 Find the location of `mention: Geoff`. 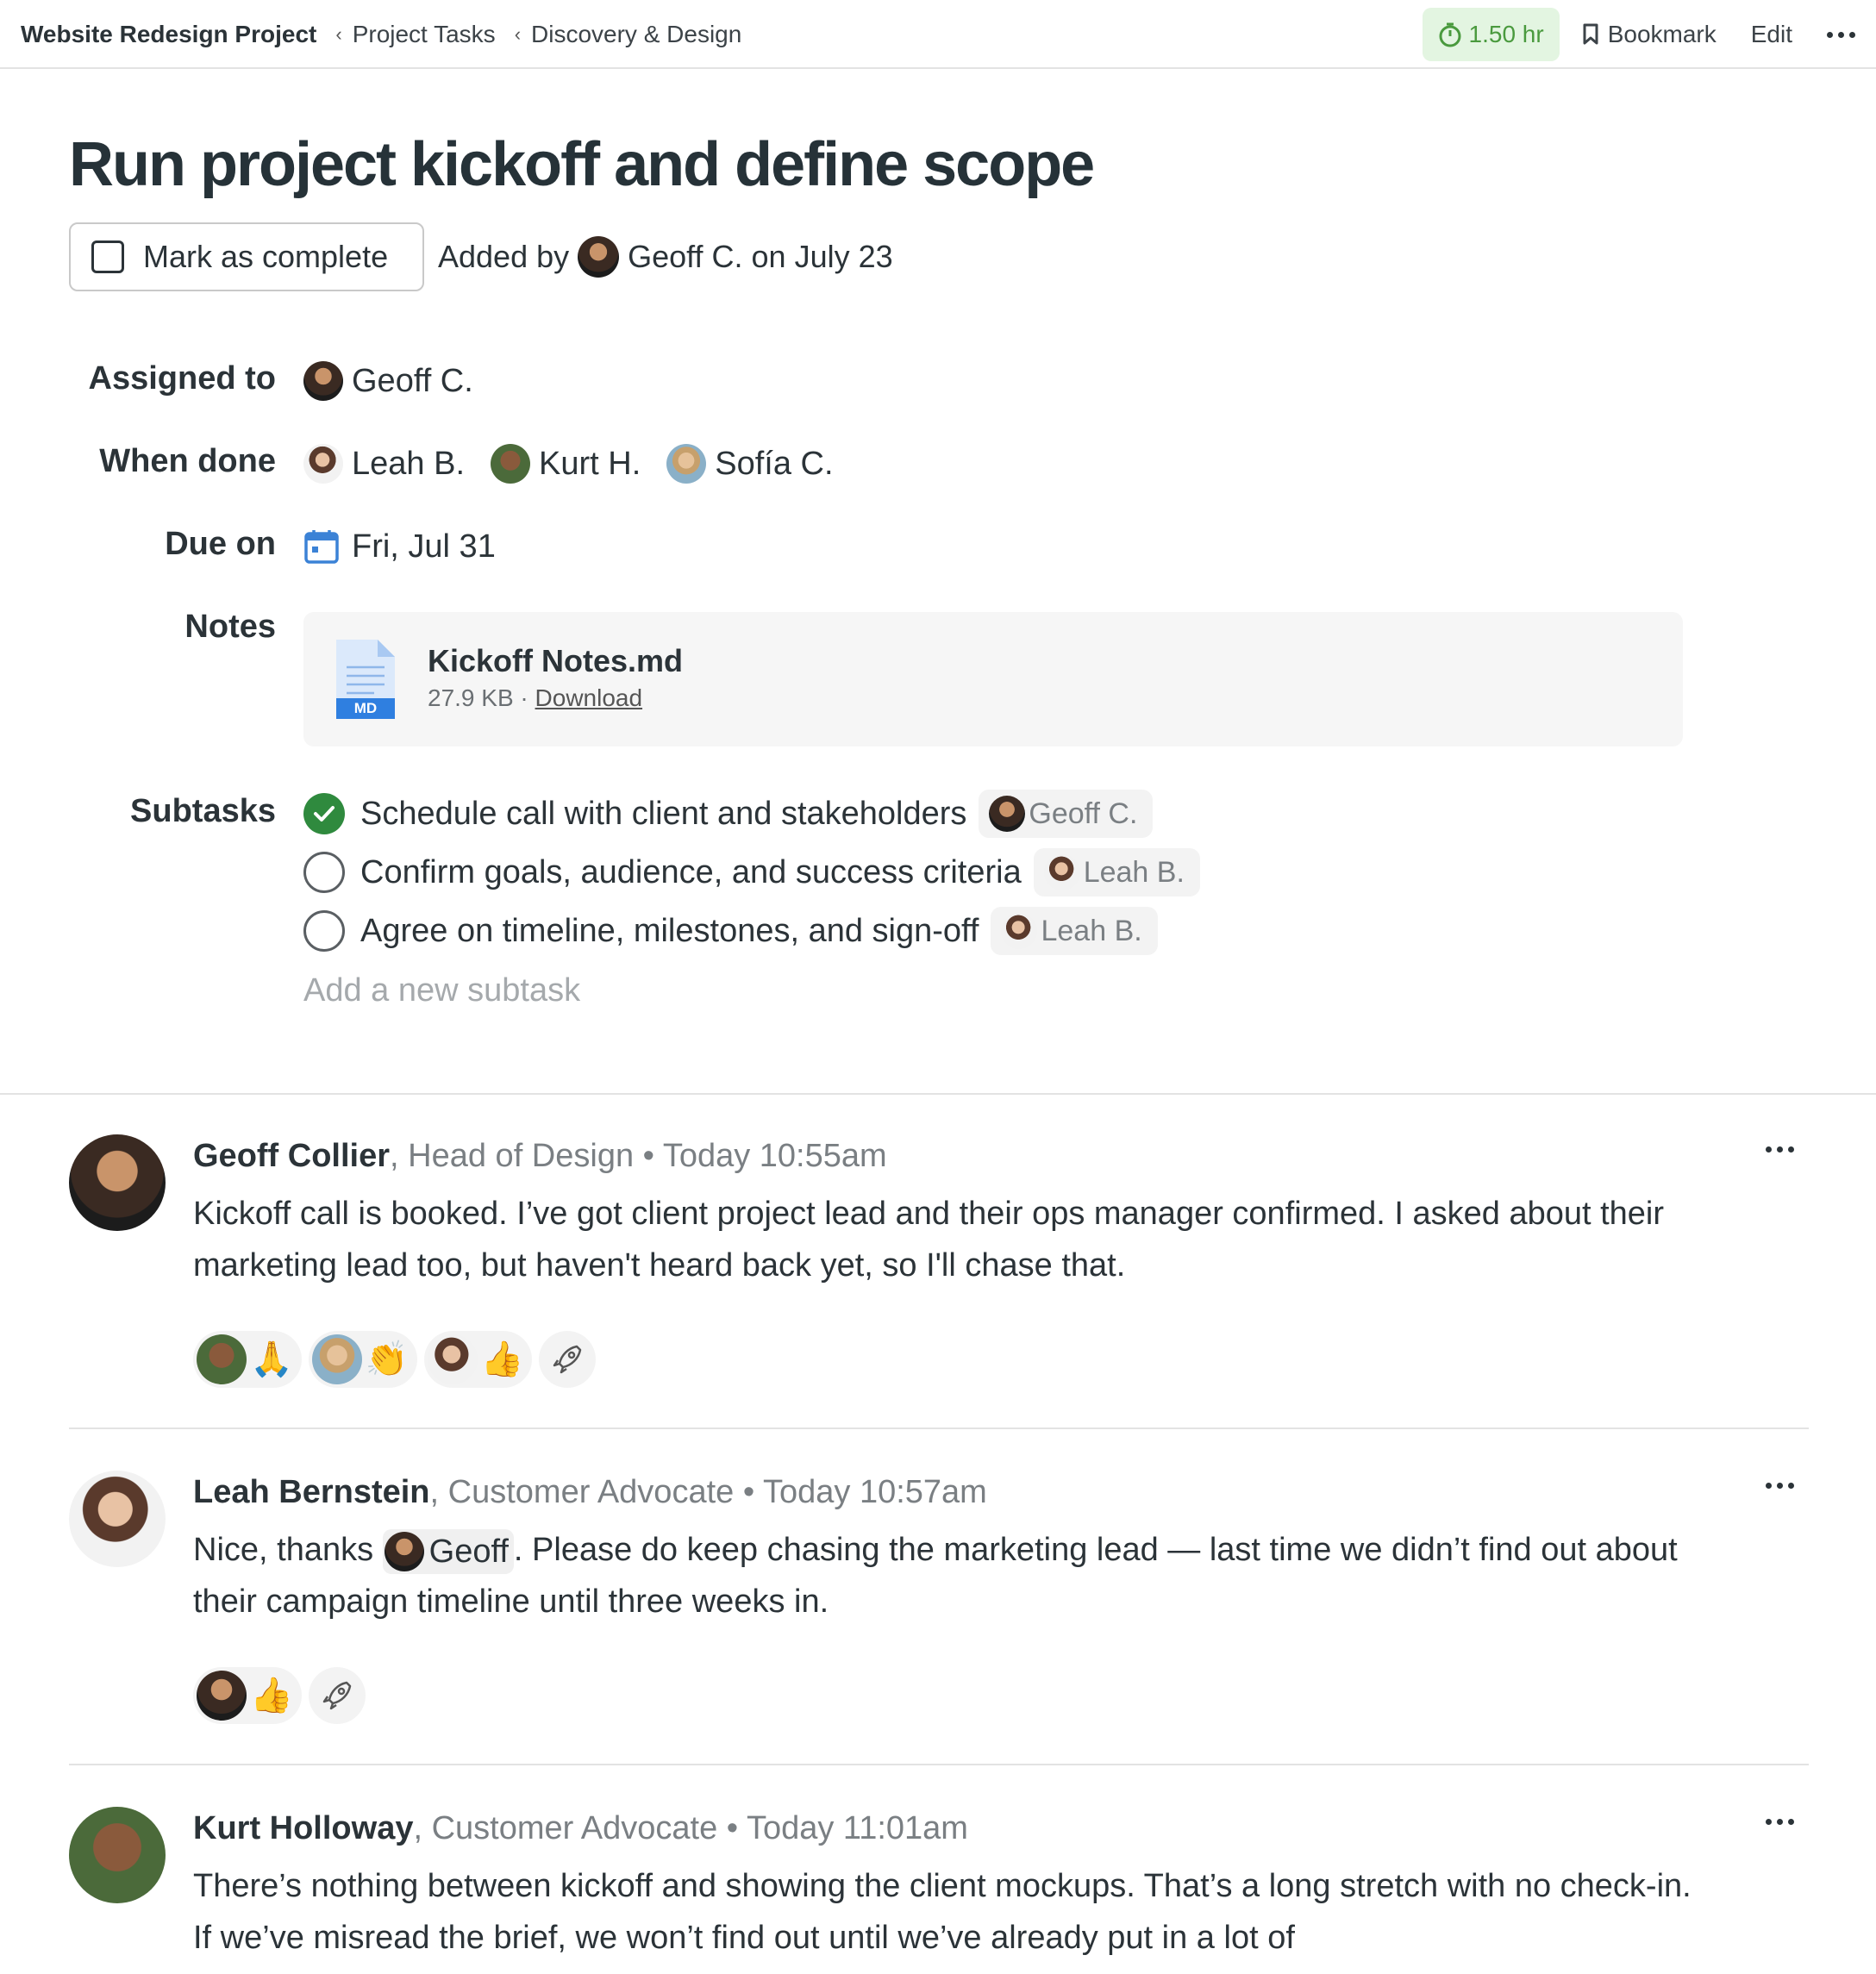

mention: Geoff is located at coordinates (448, 1551).